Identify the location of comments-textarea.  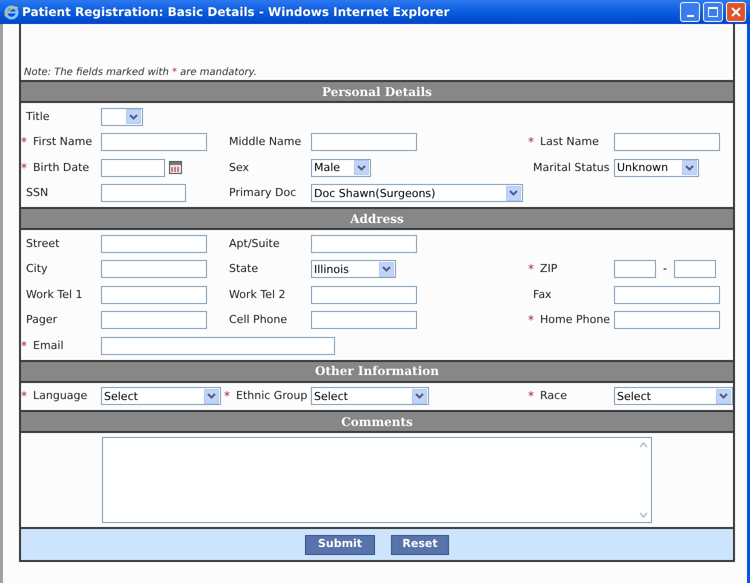
(377, 480).